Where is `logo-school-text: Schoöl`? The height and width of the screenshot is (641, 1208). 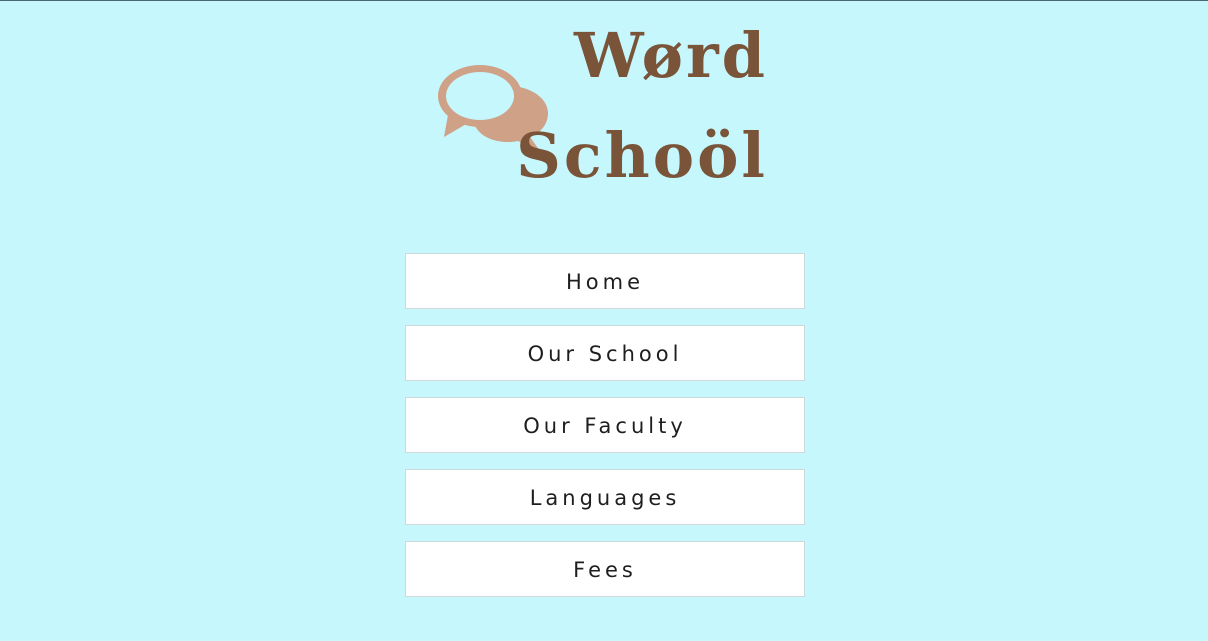
logo-school-text: Schoöl is located at coordinates (642, 155).